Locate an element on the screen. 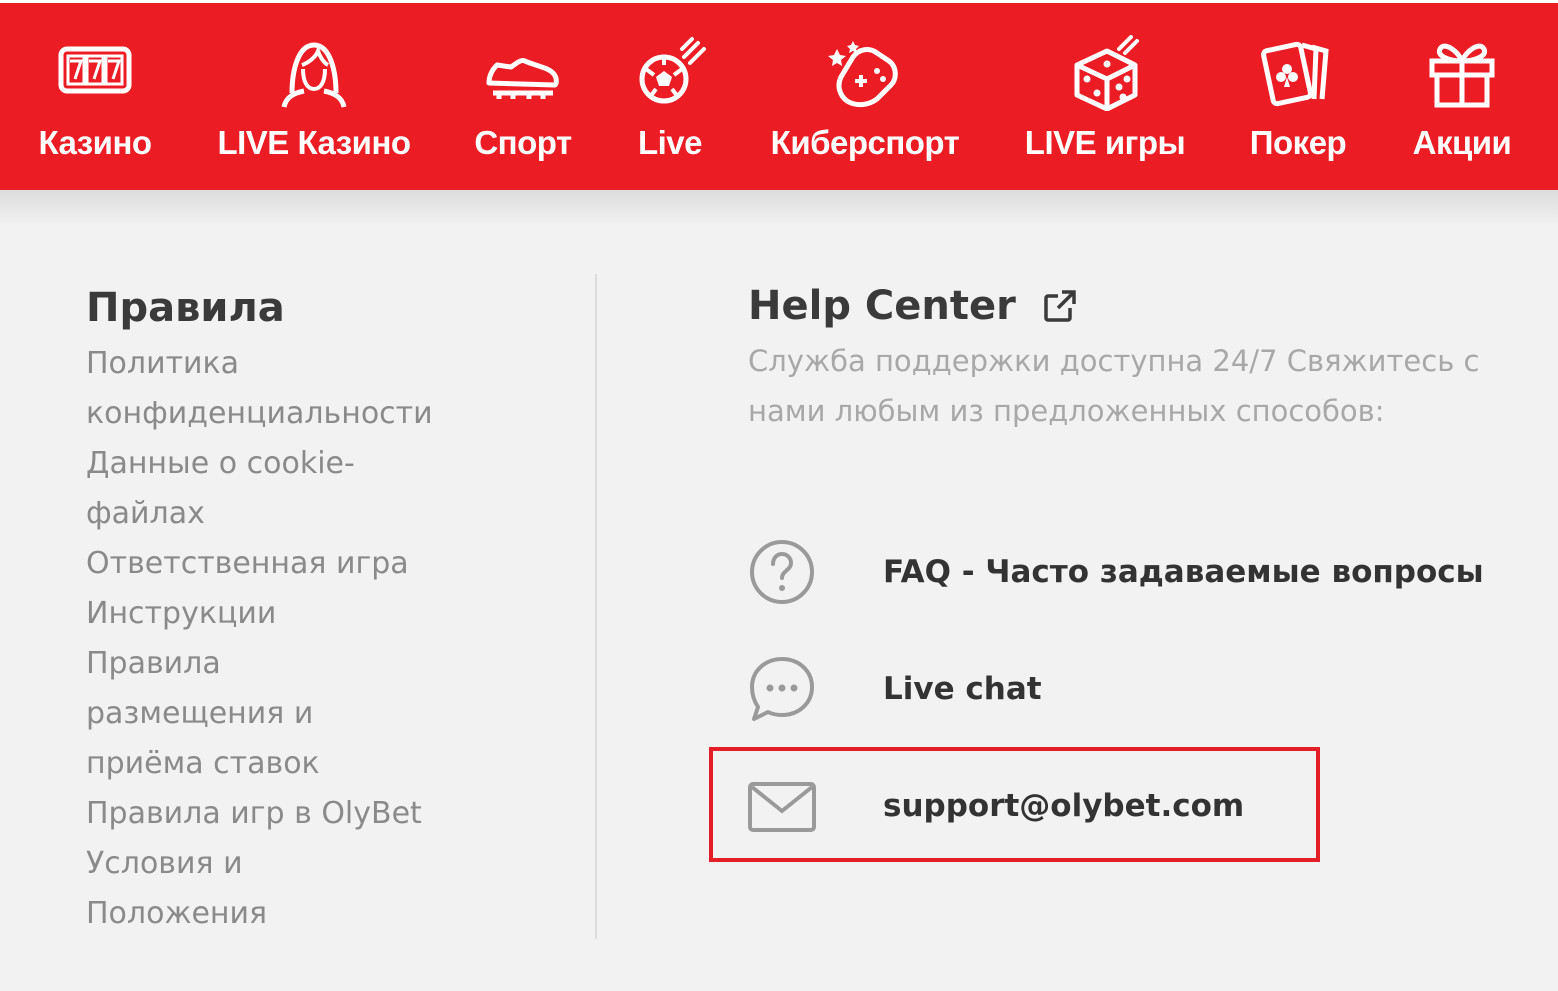 This screenshot has height=991, width=1558. rules-title: Правила is located at coordinates (185, 308).